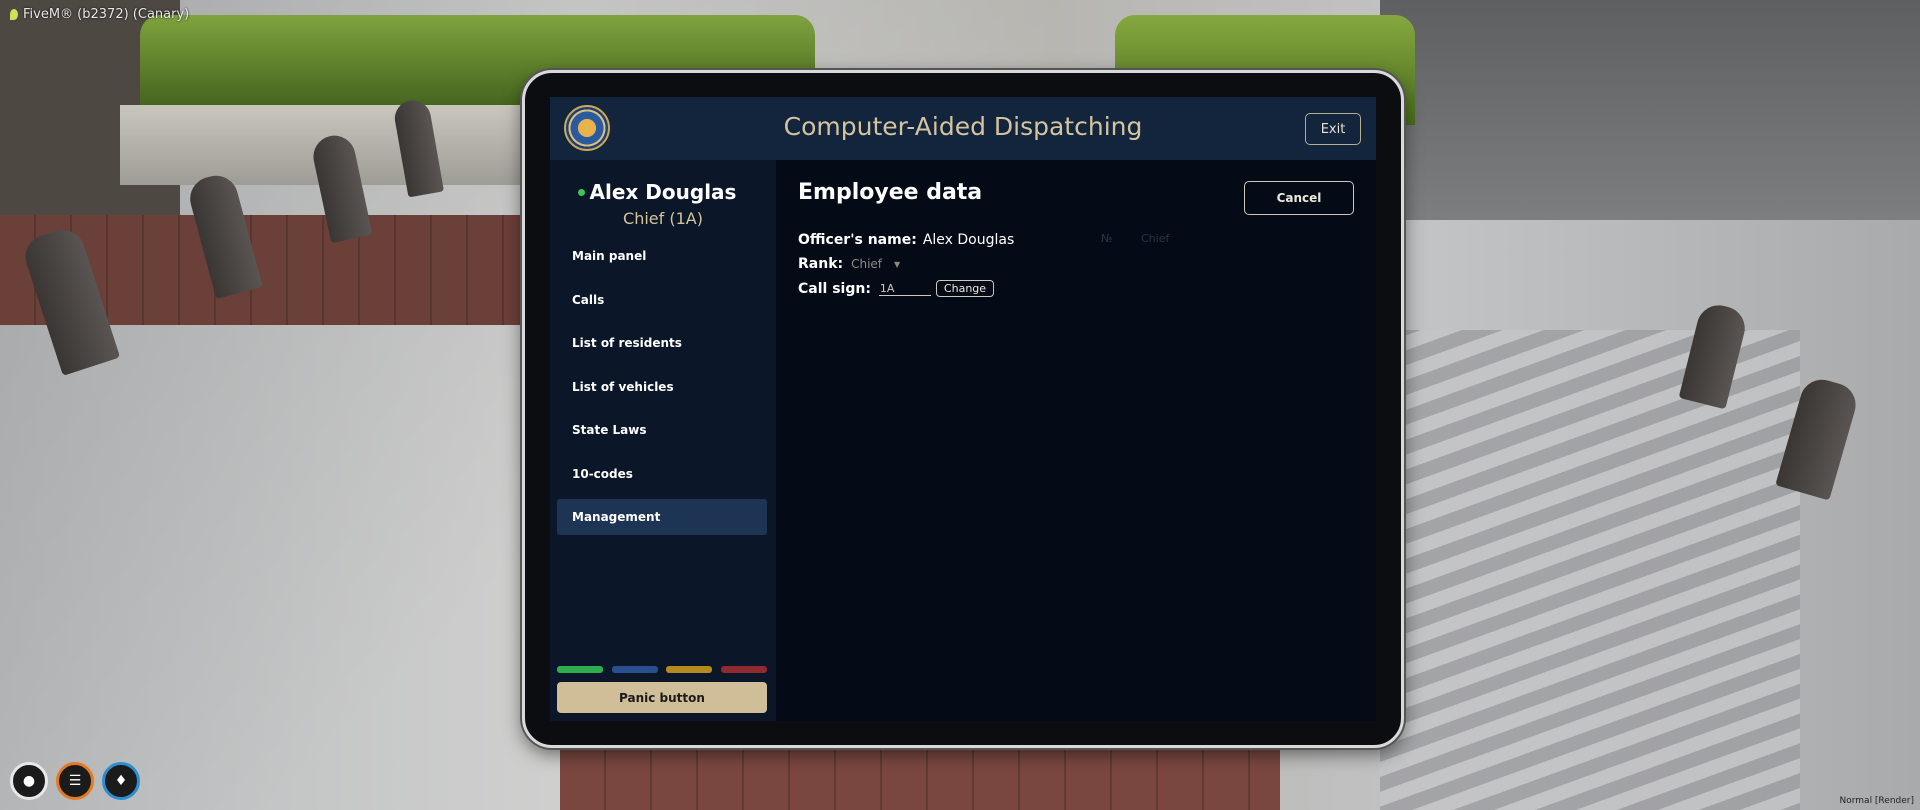 This screenshot has height=810, width=1920. Describe the element at coordinates (663, 218) in the screenshot. I see `user-rank: Chief (1A)` at that location.